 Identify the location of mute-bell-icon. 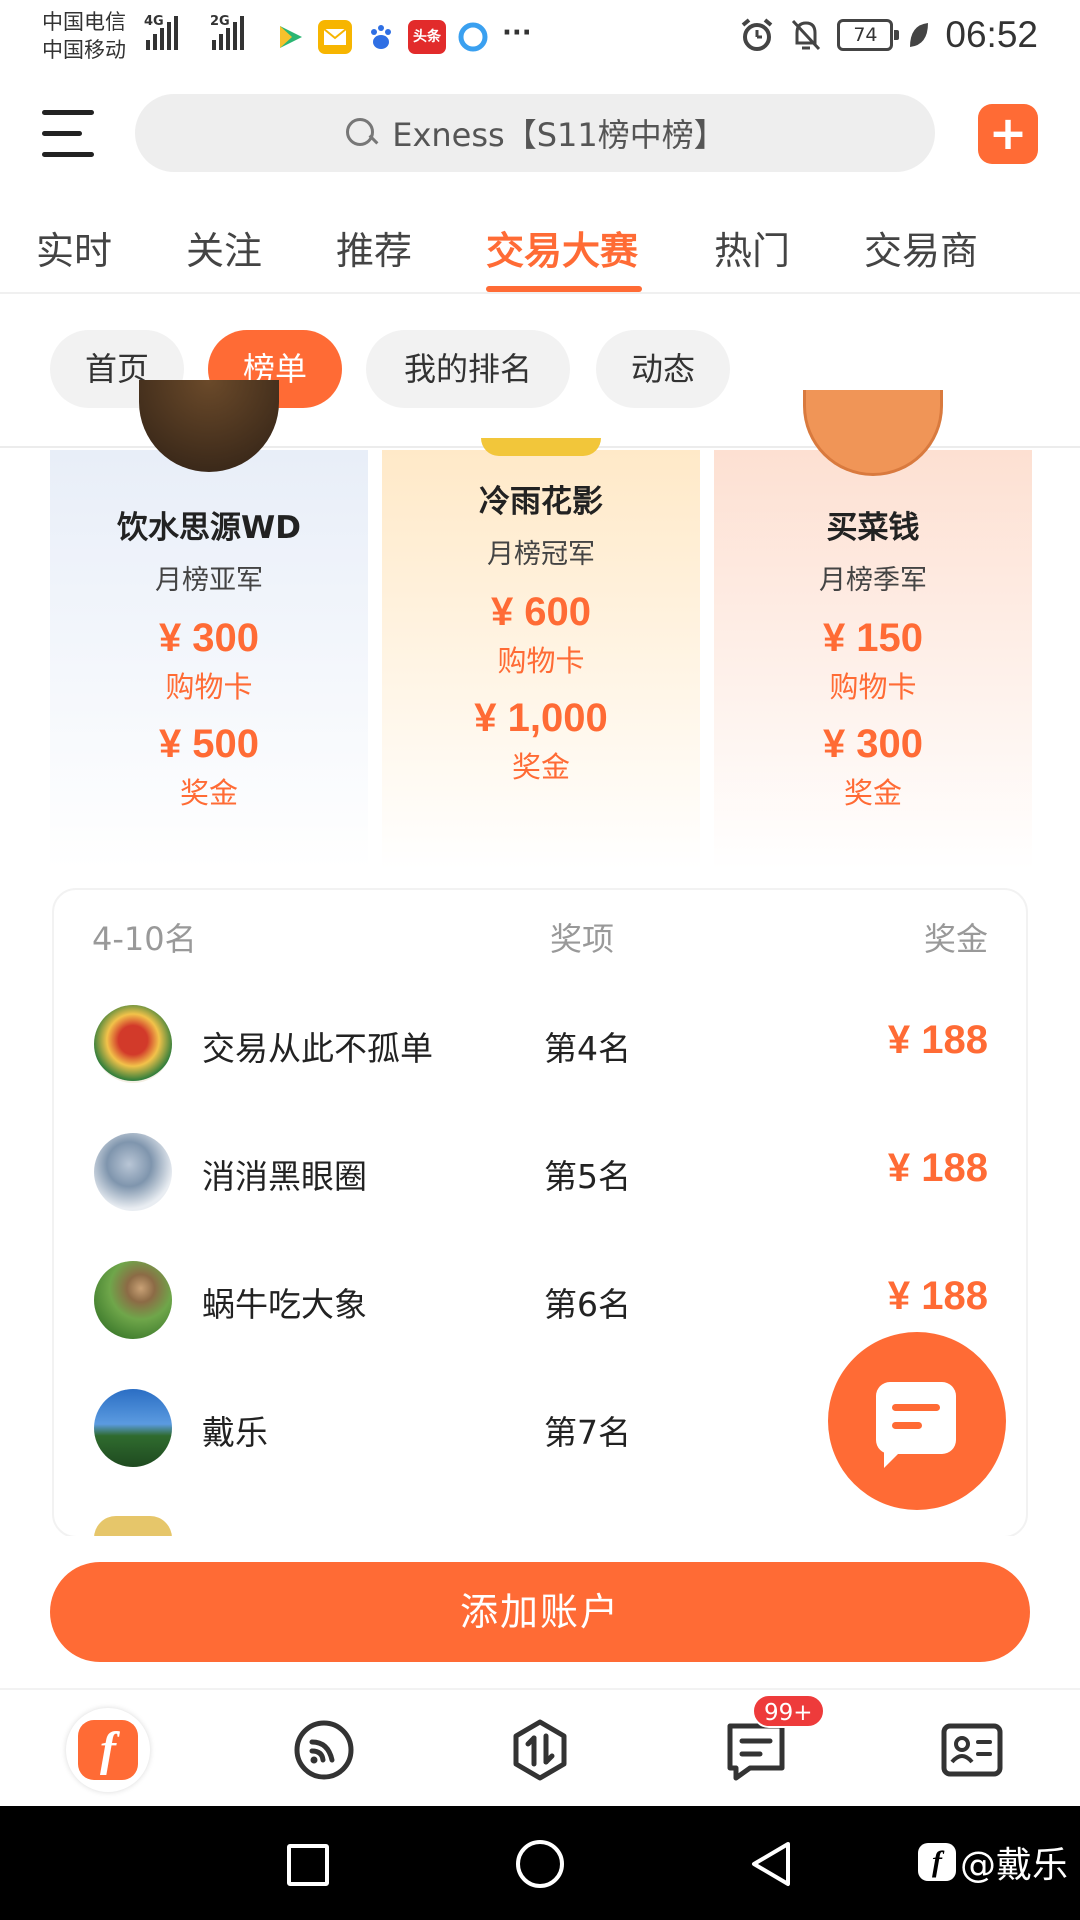
(806, 35).